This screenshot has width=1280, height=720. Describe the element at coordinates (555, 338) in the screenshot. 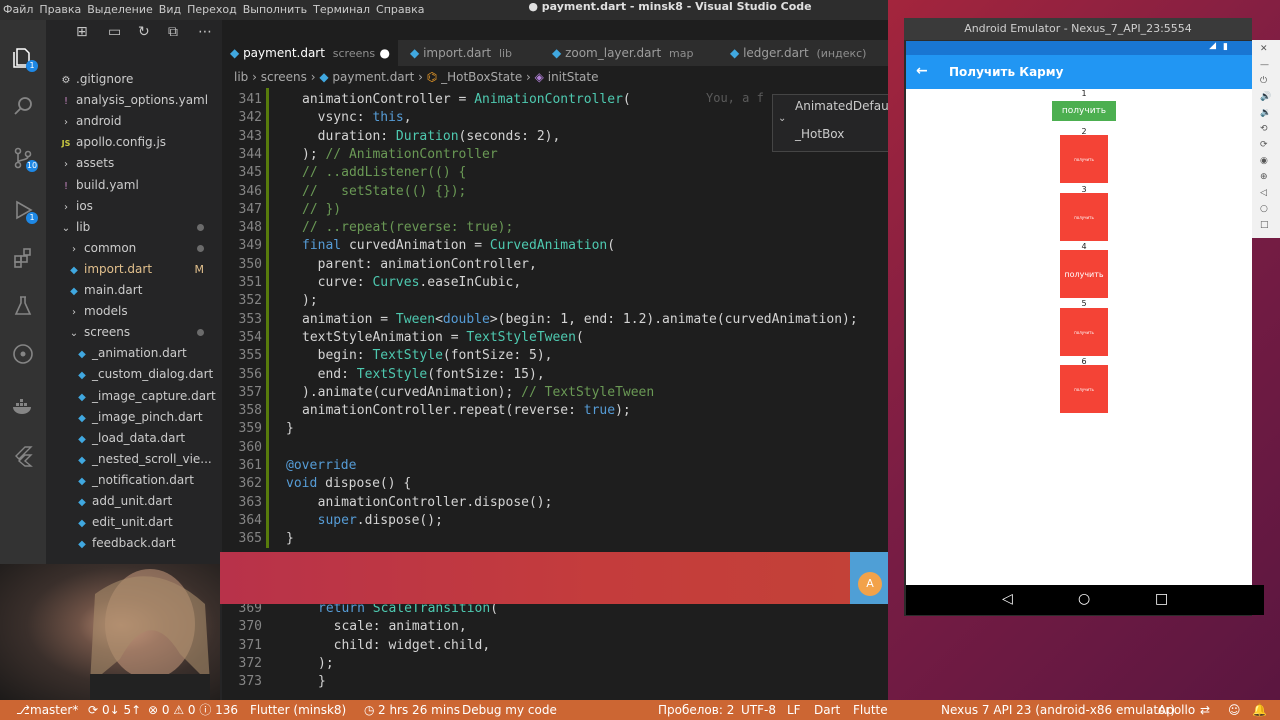

I see `code-line: 354 textStyleAnimation = TextStyleTween(` at that location.